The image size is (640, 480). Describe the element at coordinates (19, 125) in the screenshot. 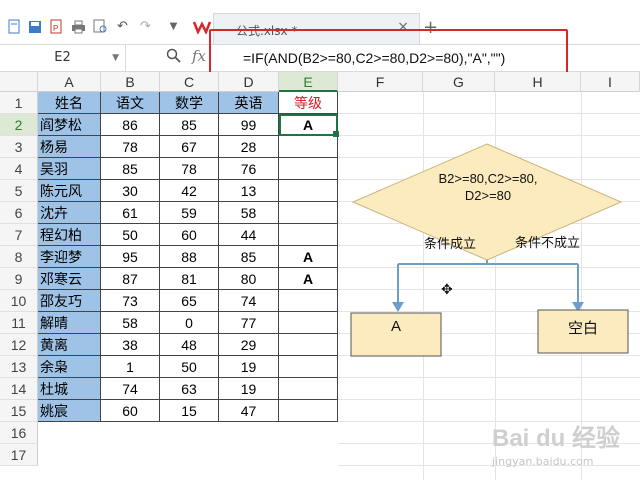

I see `row-header-2: 2` at that location.